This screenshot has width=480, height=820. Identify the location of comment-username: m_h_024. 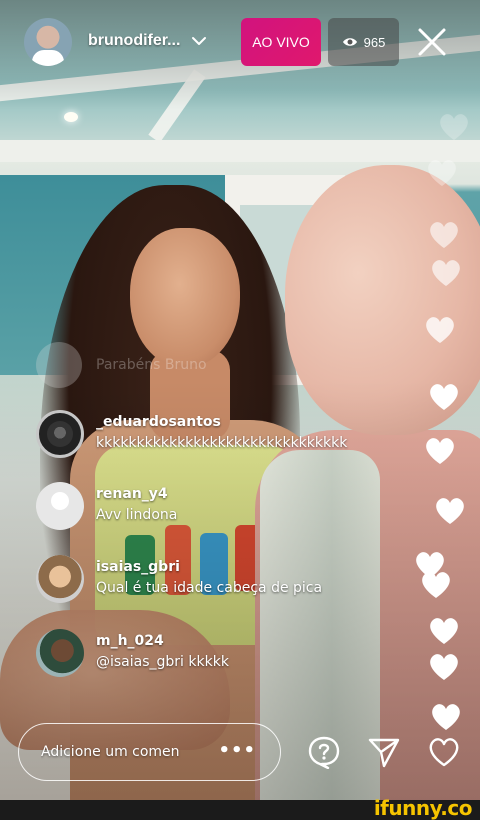
(162, 641).